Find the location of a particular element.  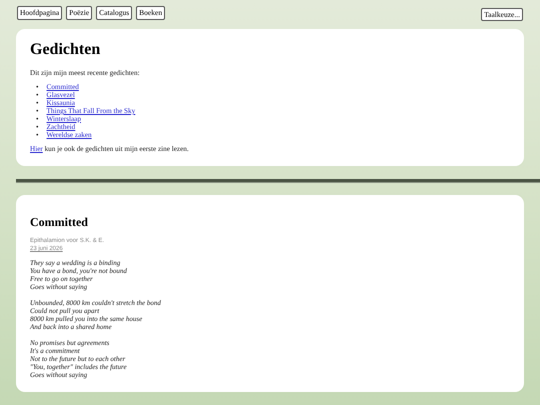

page-heading: Gedichten is located at coordinates (66, 50).